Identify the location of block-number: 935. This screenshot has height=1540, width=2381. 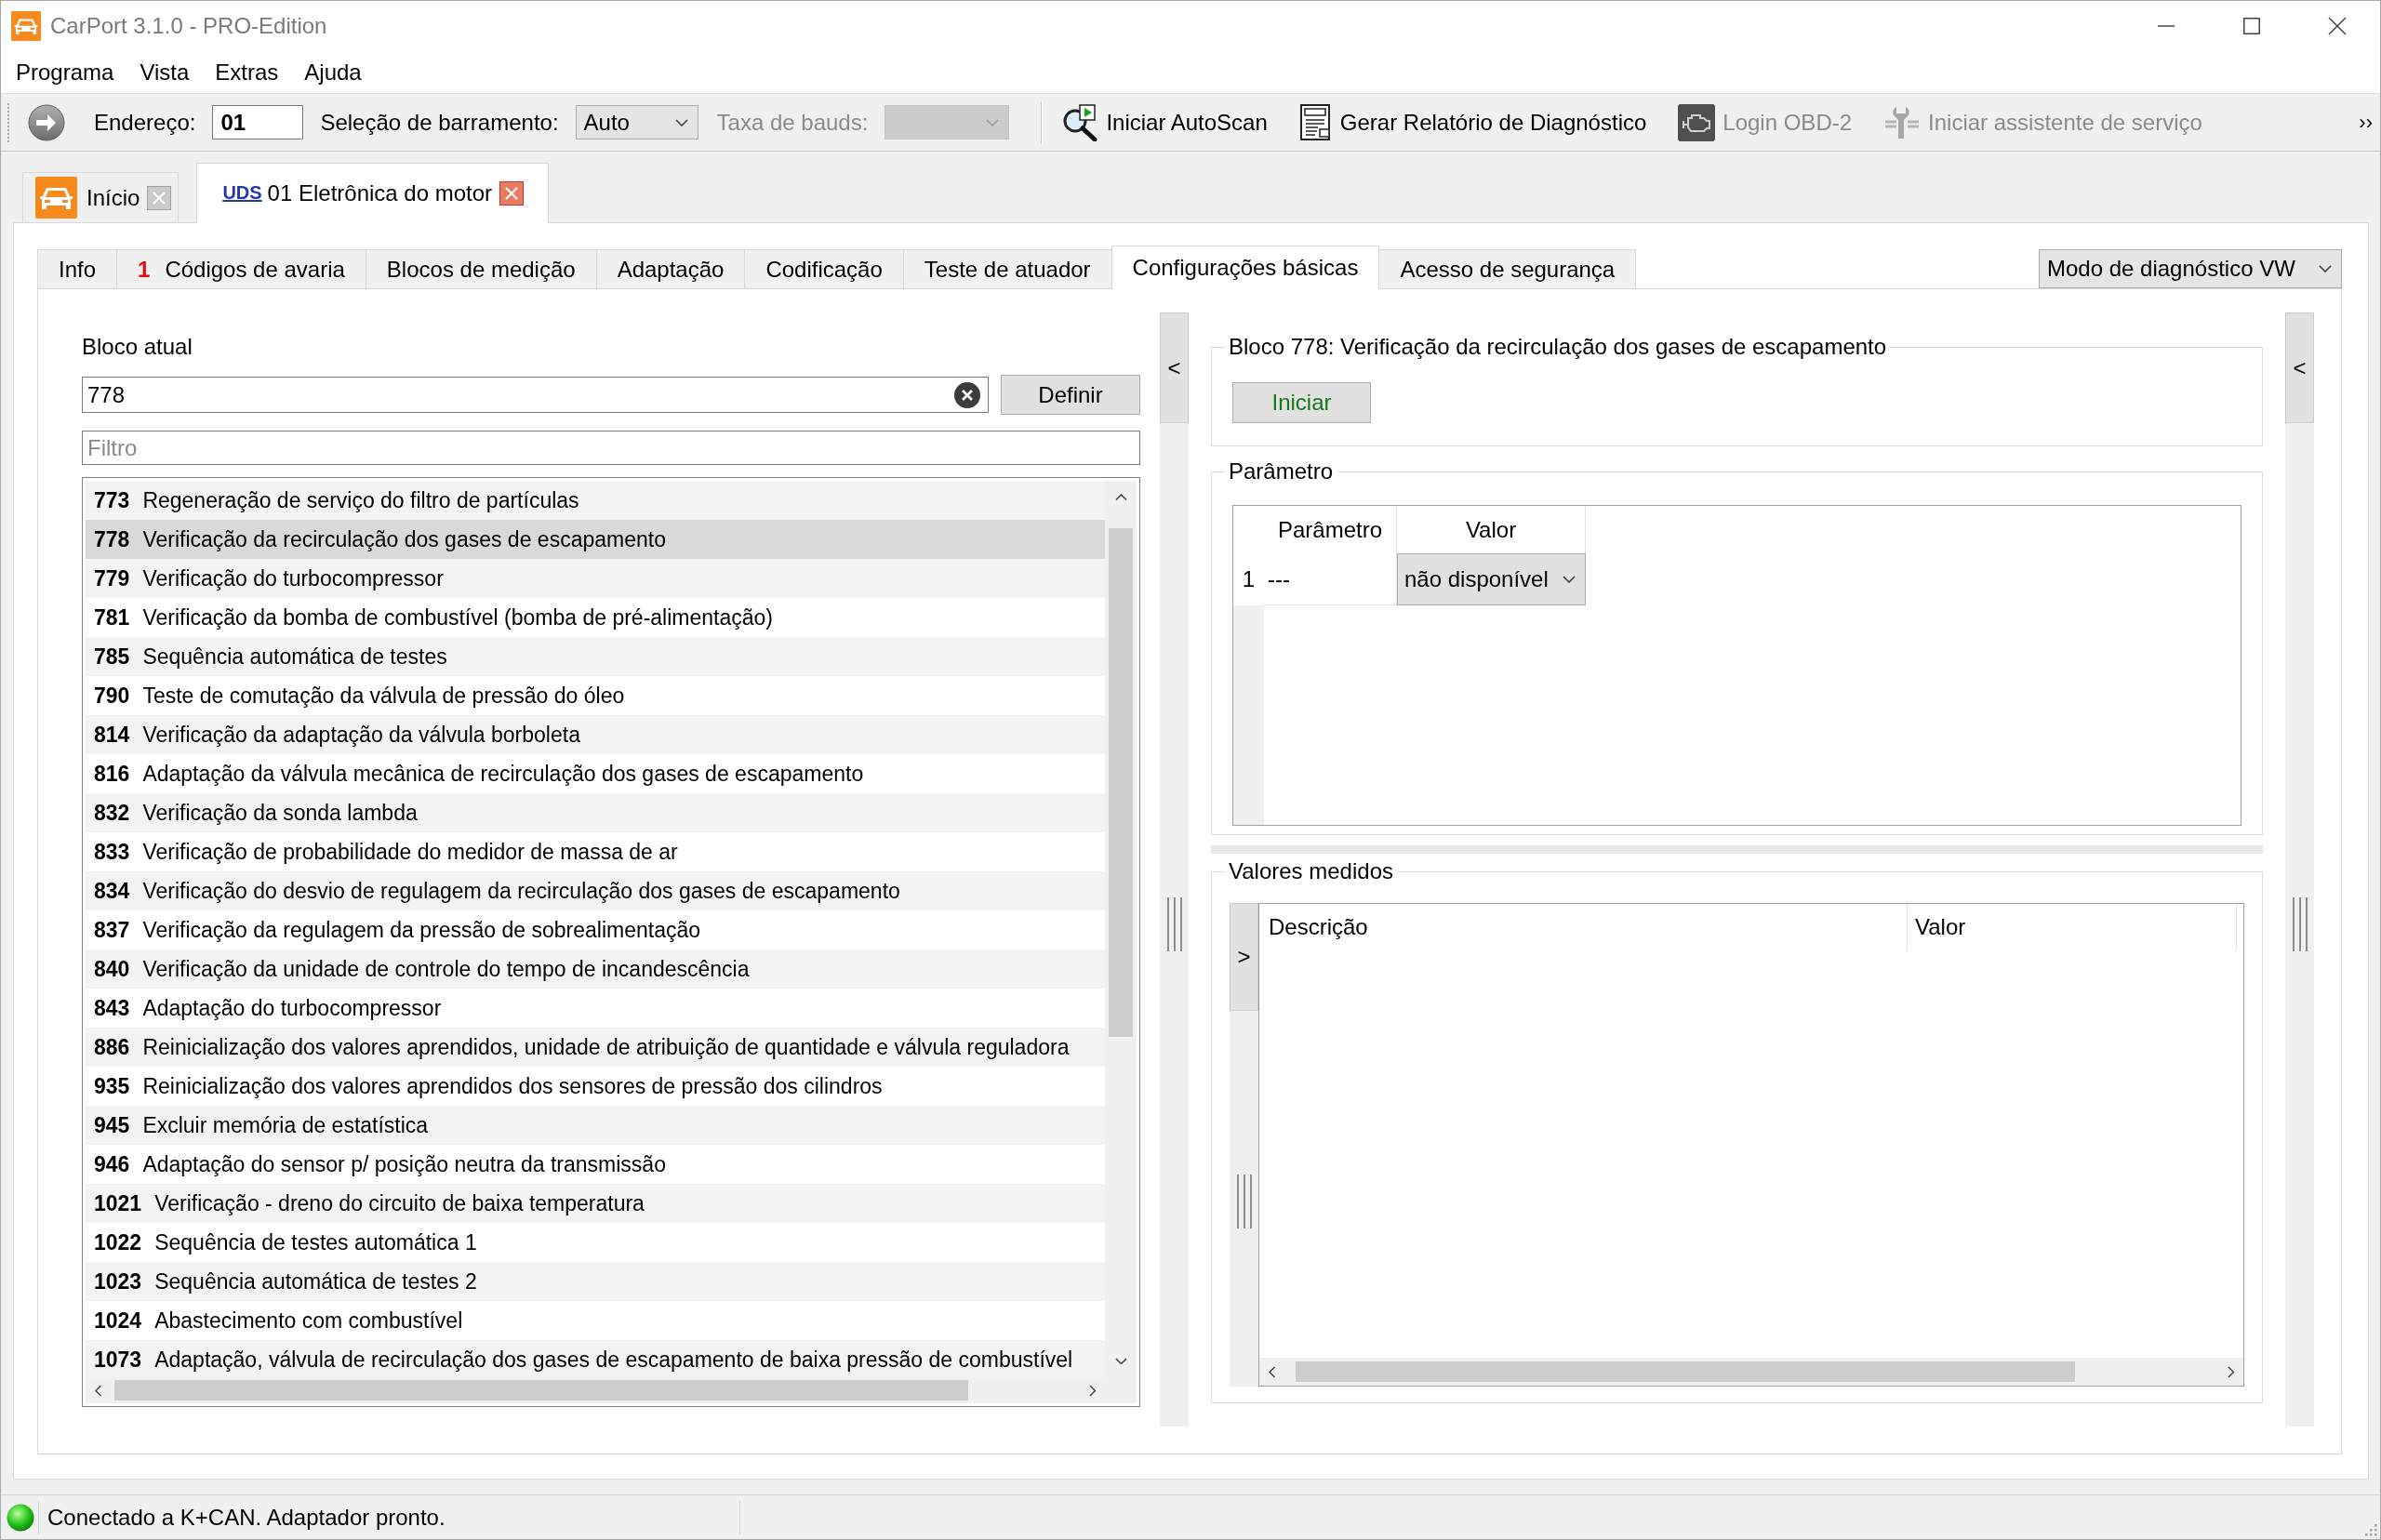
(112, 1086).